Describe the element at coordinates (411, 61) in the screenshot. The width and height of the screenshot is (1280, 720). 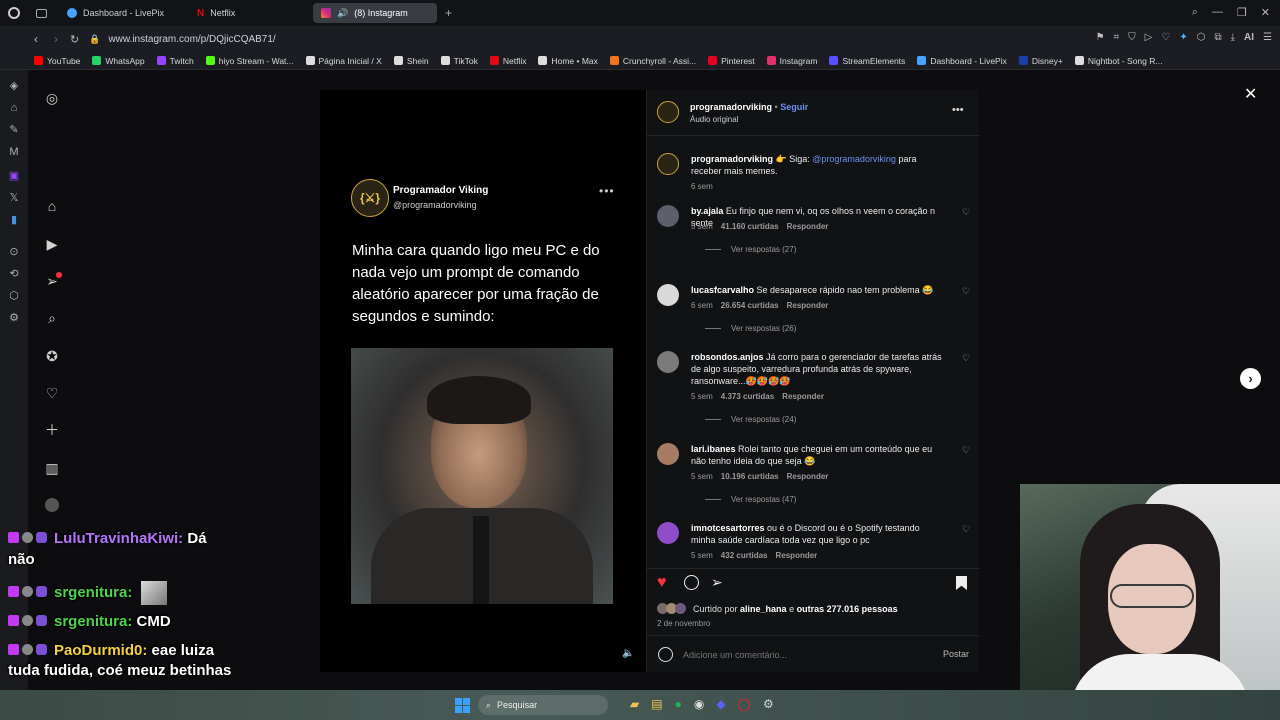
I see `bookmark-item: Shein` at that location.